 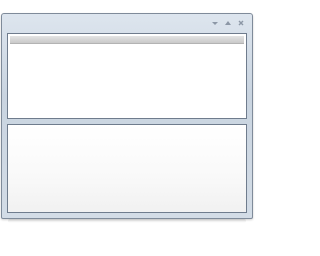 I want to click on close-icon, so click(x=241, y=23).